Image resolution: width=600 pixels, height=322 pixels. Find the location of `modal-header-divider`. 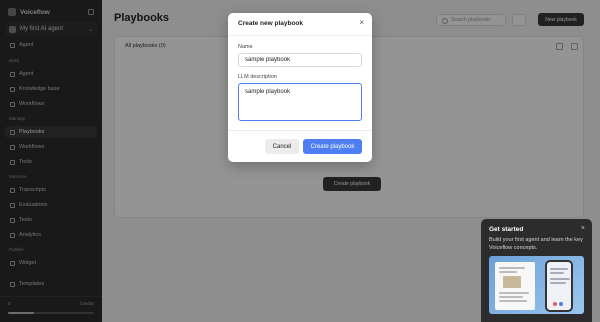

modal-header-divider is located at coordinates (300, 35).